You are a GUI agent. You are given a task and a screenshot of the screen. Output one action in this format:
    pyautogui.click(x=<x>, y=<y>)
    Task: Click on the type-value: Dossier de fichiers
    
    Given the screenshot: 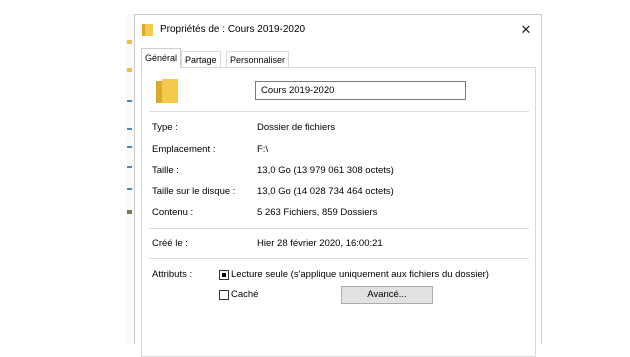 What is the action you would take?
    pyautogui.click(x=296, y=127)
    